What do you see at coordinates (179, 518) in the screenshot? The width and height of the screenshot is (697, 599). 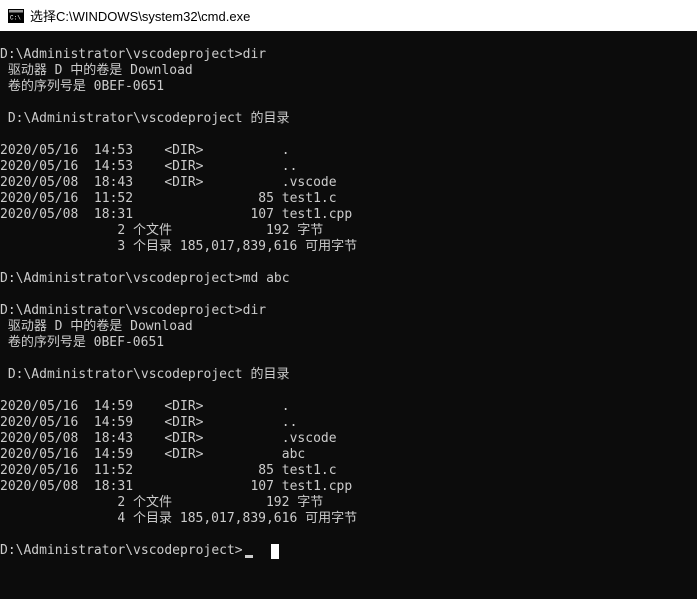 I see `console-line: 4 个目录 185,017,839,616 可用字节` at bounding box center [179, 518].